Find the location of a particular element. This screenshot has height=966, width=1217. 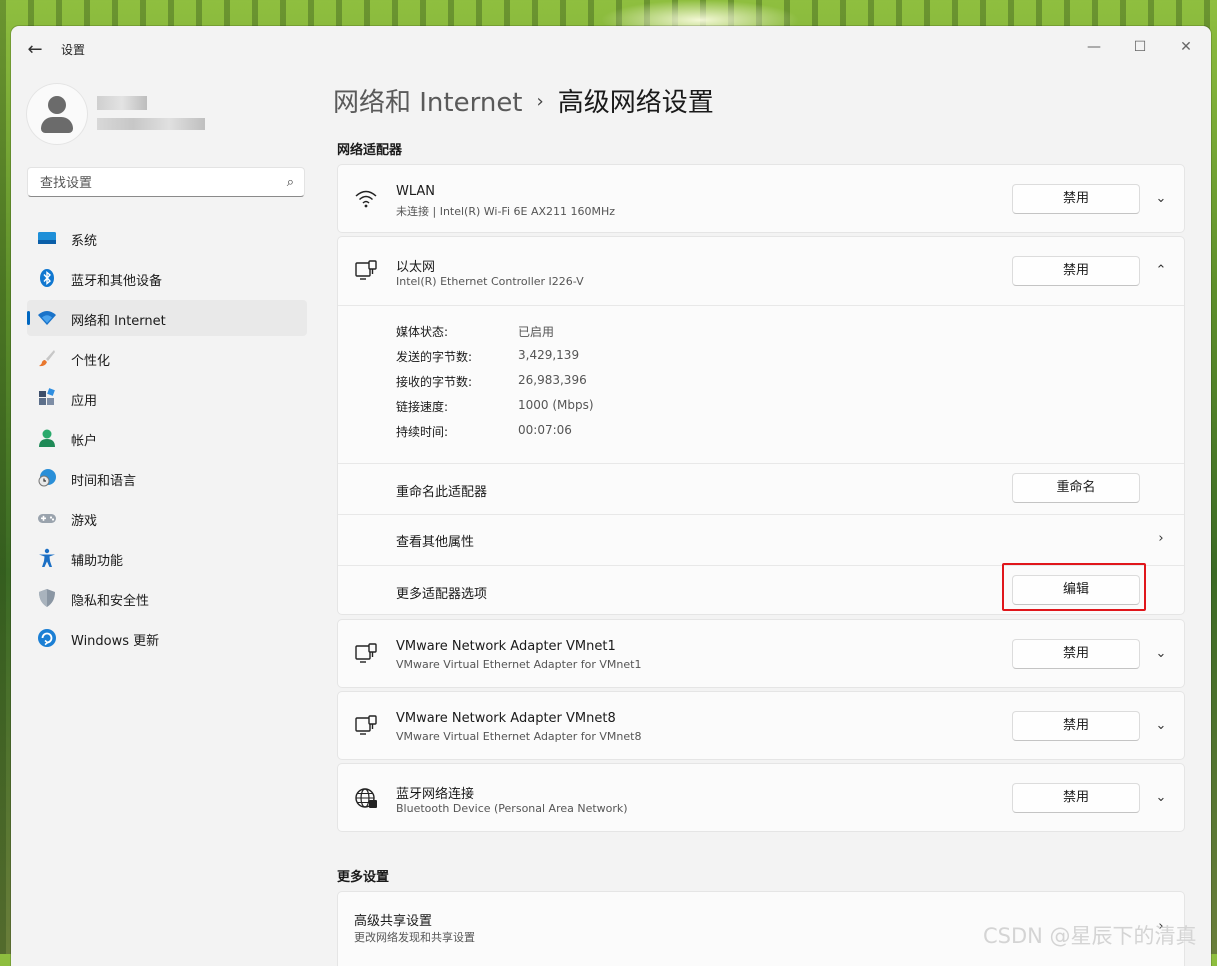

sidebar-item-bluetooth: 蓝牙和其他设备 is located at coordinates (167, 278).